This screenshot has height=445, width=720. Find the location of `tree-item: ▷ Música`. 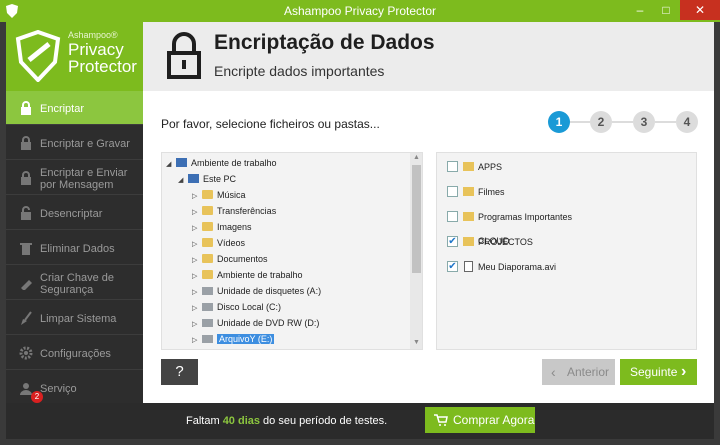

tree-item: ▷ Música is located at coordinates (219, 195).